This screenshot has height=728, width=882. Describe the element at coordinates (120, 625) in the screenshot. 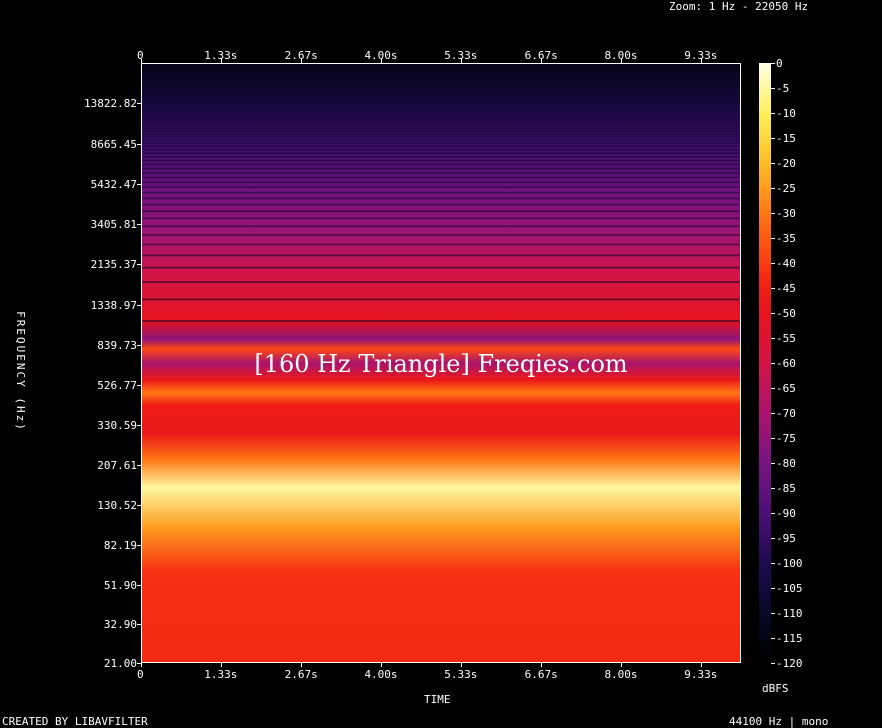

I see `y-tick-label: 32.90` at that location.